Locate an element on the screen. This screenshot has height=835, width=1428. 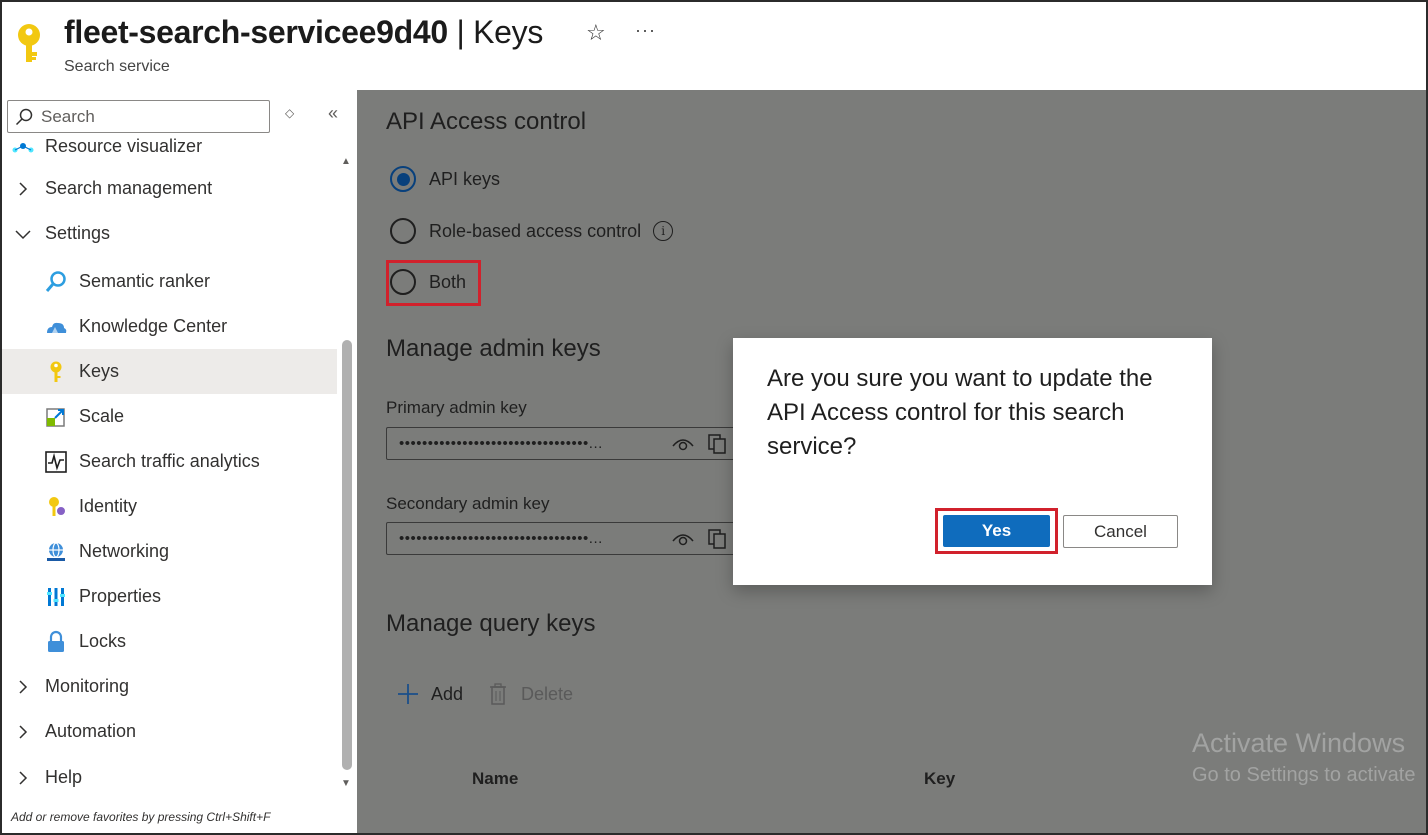
add-query-key-button: Add is located at coordinates (430, 694).